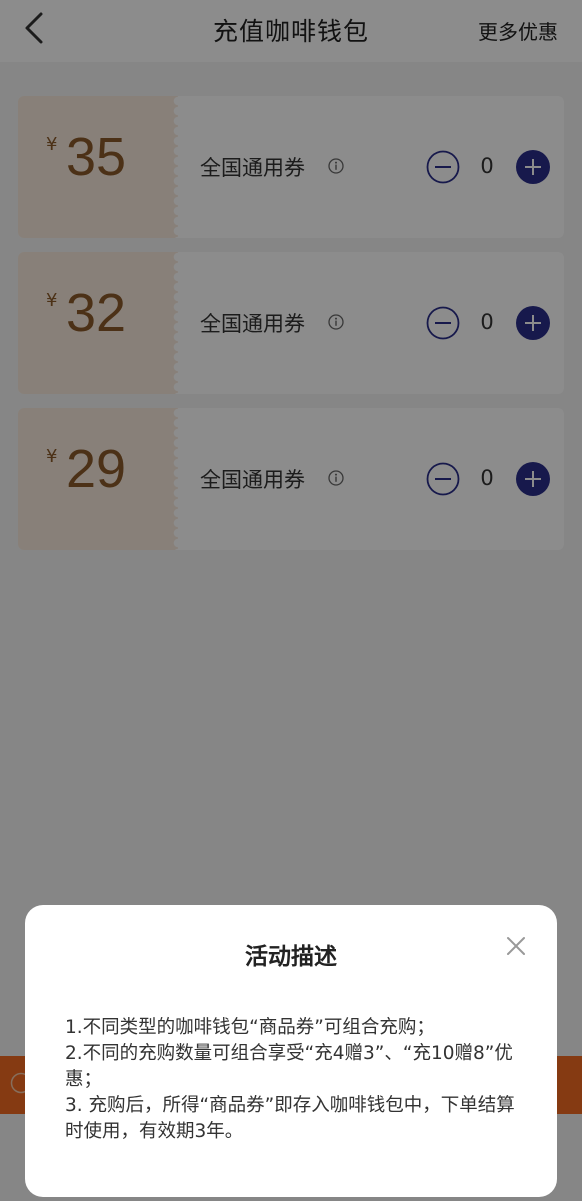 The image size is (582, 1201). What do you see at coordinates (250, 1027) in the screenshot?
I see `description-line: 1.不同类型的咖啡钱包“商品券”可组合充购；` at bounding box center [250, 1027].